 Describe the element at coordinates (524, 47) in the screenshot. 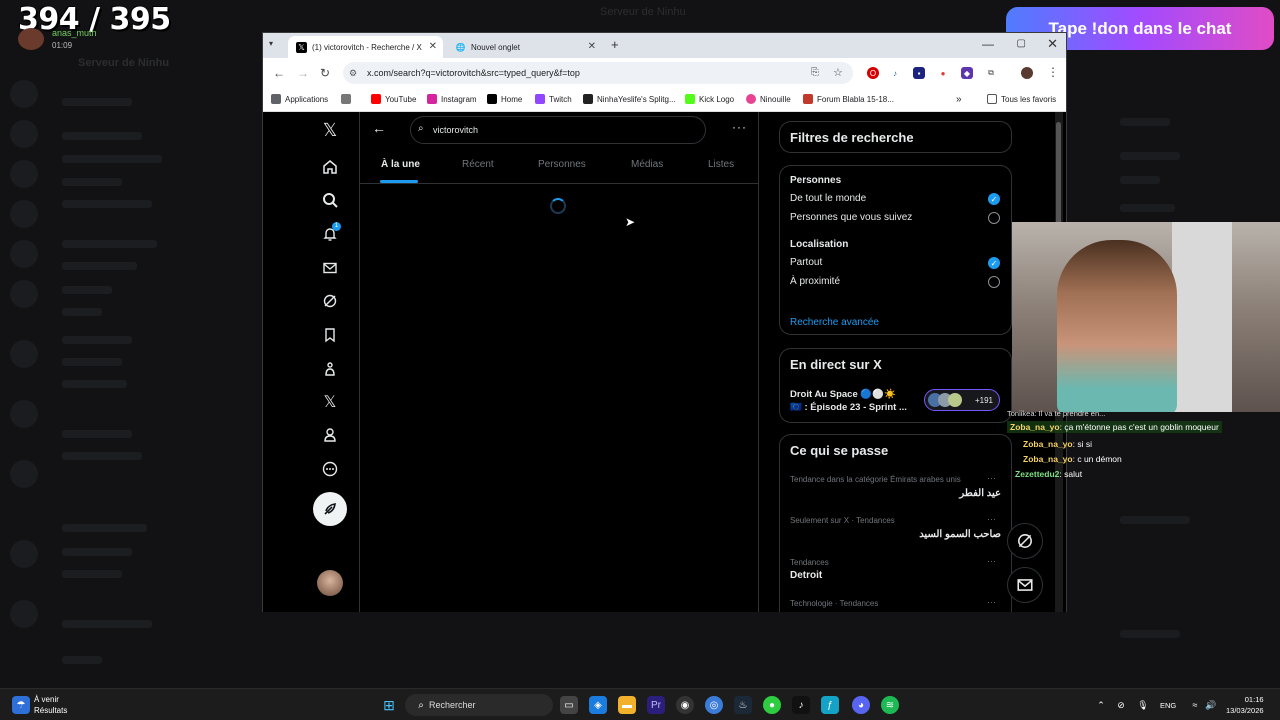

I see `browser-tab-new-tab: 🌐 Nouvel onglet ✕` at that location.